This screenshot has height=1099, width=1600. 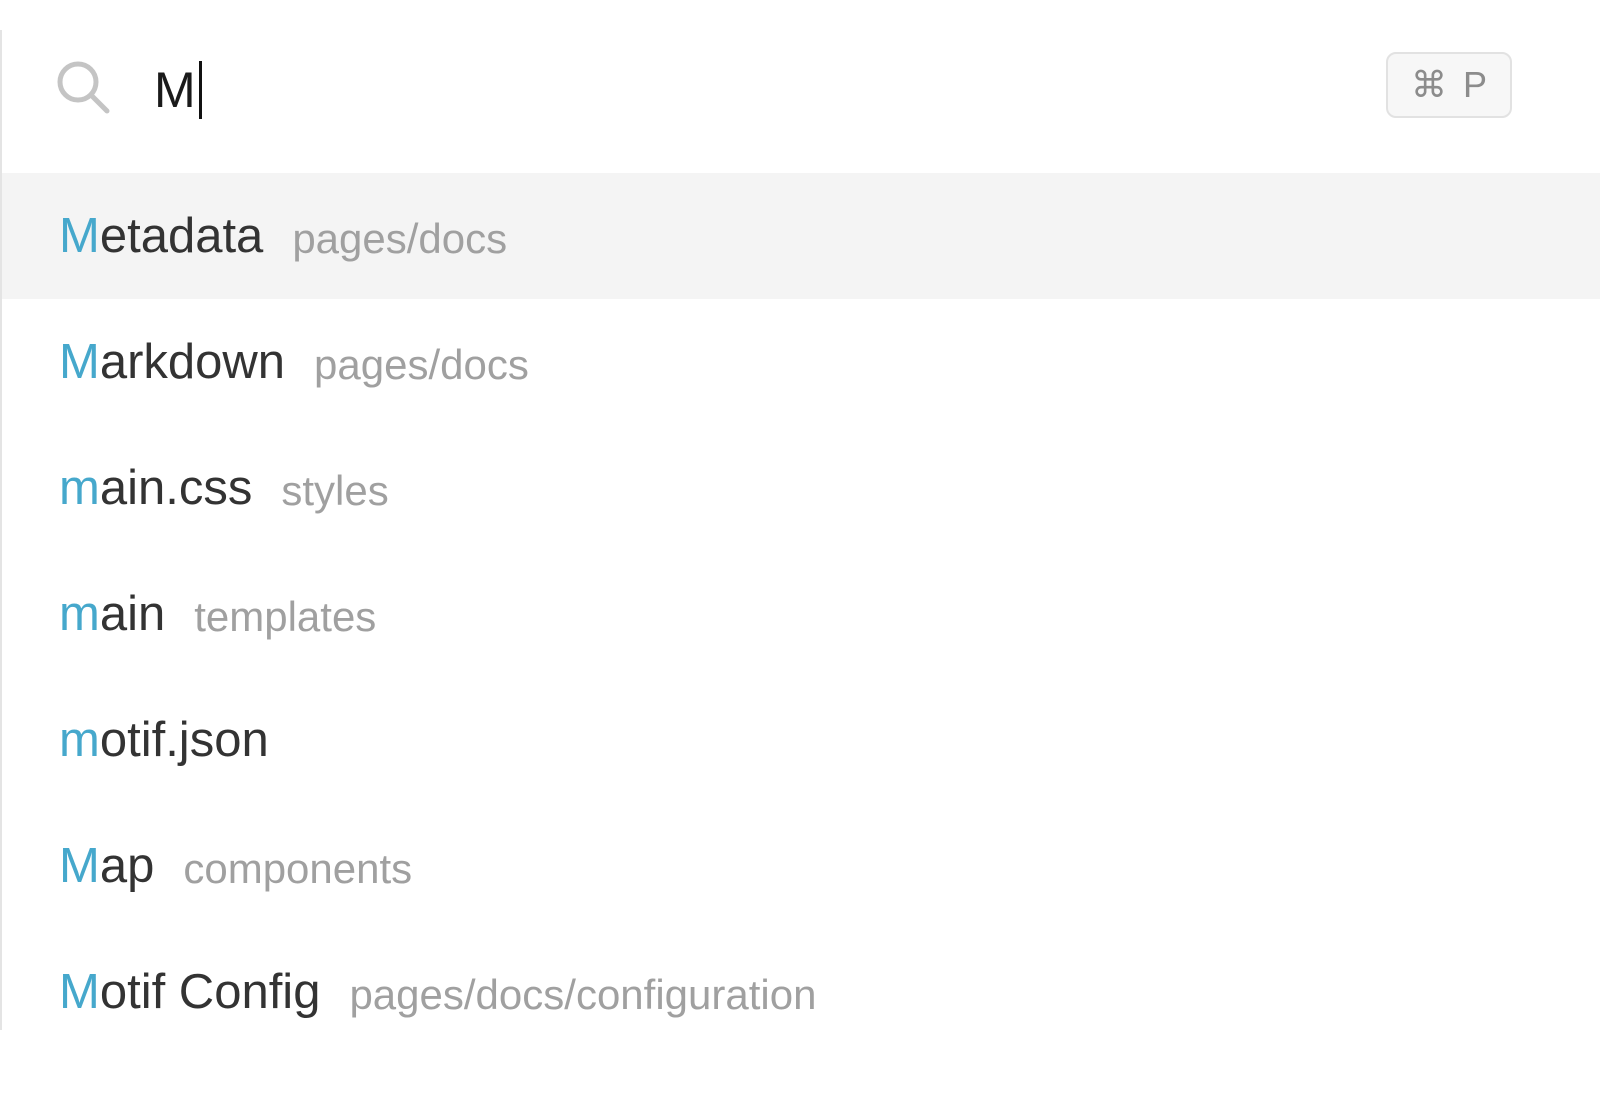 What do you see at coordinates (132, 614) in the screenshot?
I see `result-name-rest: ain` at bounding box center [132, 614].